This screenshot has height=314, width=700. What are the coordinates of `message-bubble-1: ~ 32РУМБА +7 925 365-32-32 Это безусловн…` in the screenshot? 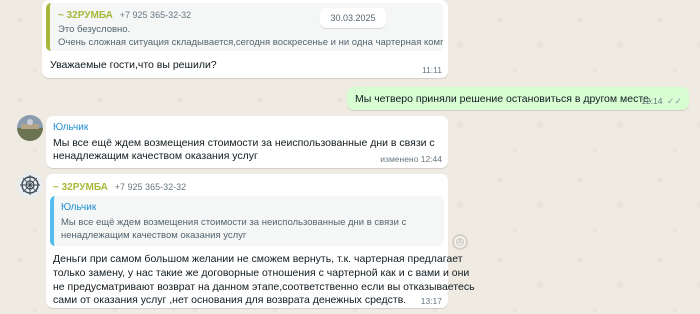 It's located at (245, 39).